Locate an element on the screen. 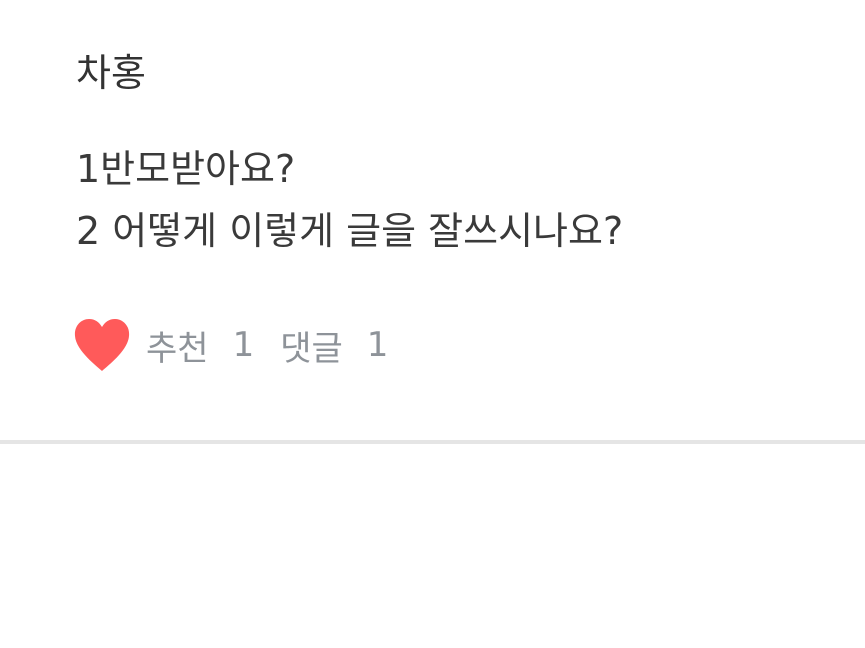 This screenshot has height=648, width=865. heart-icon is located at coordinates (102, 345).